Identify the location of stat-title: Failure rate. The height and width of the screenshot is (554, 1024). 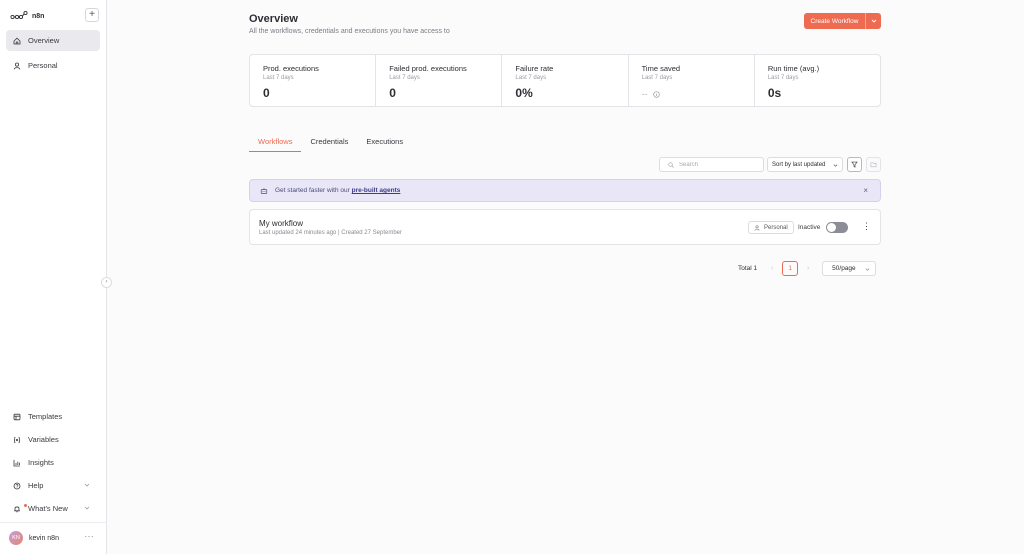
(534, 68).